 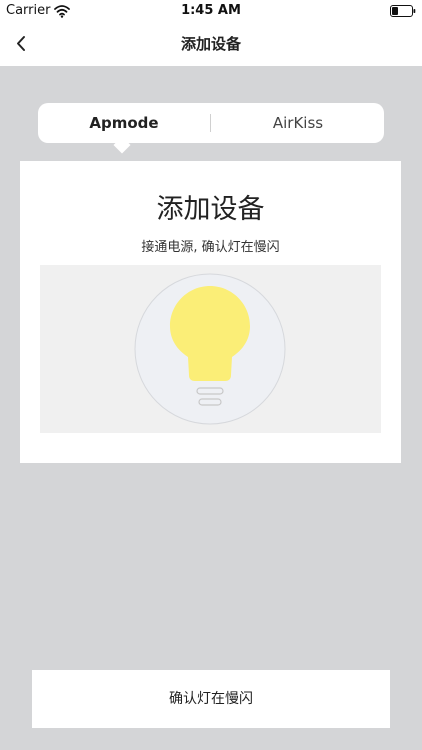 I want to click on status-time: 1:45 AM, so click(x=211, y=10).